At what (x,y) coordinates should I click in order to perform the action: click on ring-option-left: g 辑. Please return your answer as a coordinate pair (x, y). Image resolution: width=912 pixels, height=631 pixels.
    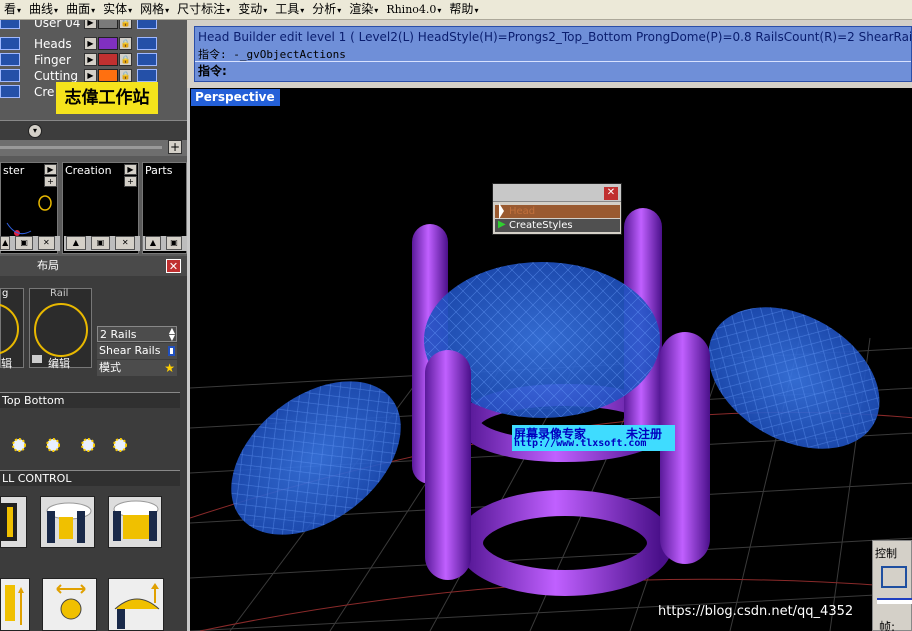
    Looking at the image, I should click on (12, 329).